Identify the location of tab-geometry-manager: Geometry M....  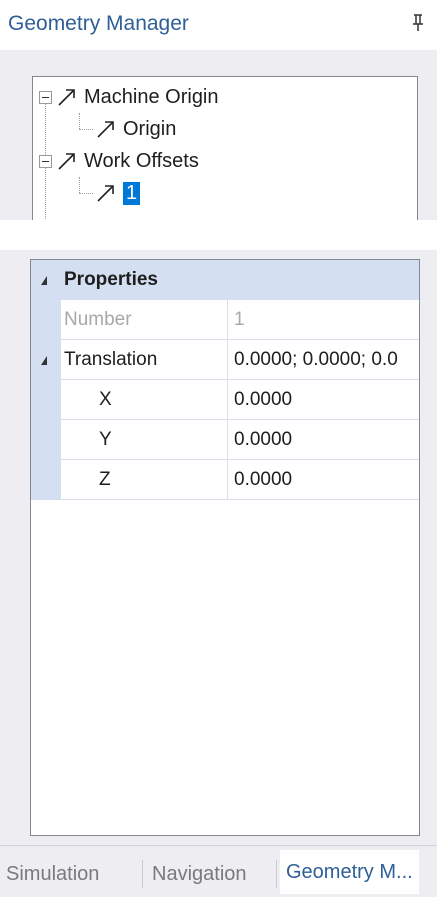
(349, 872).